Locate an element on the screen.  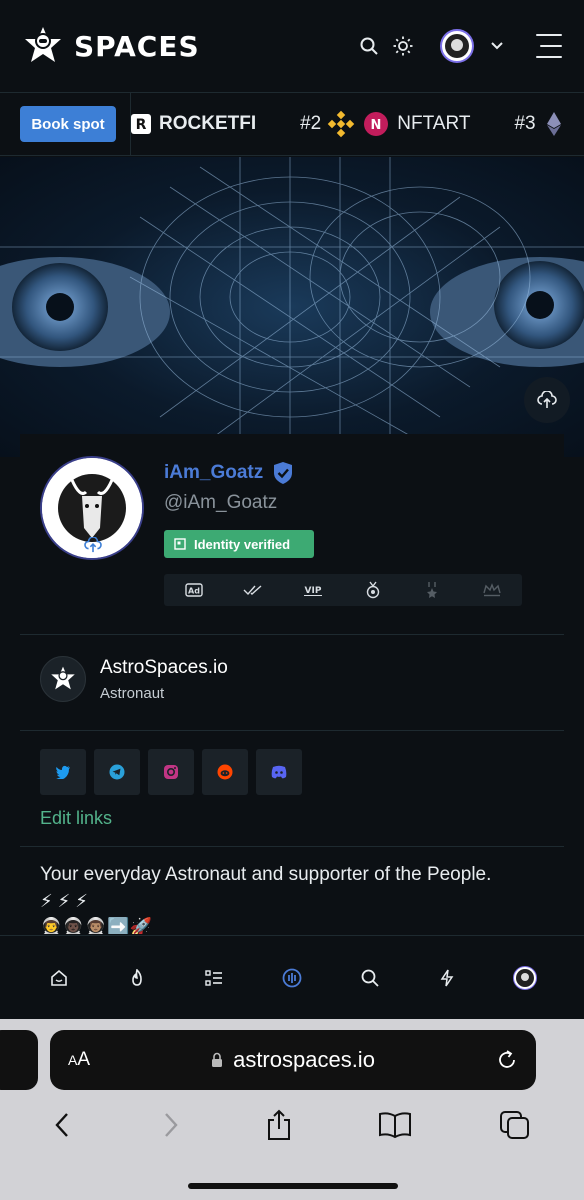
telegram-link is located at coordinates (117, 772).